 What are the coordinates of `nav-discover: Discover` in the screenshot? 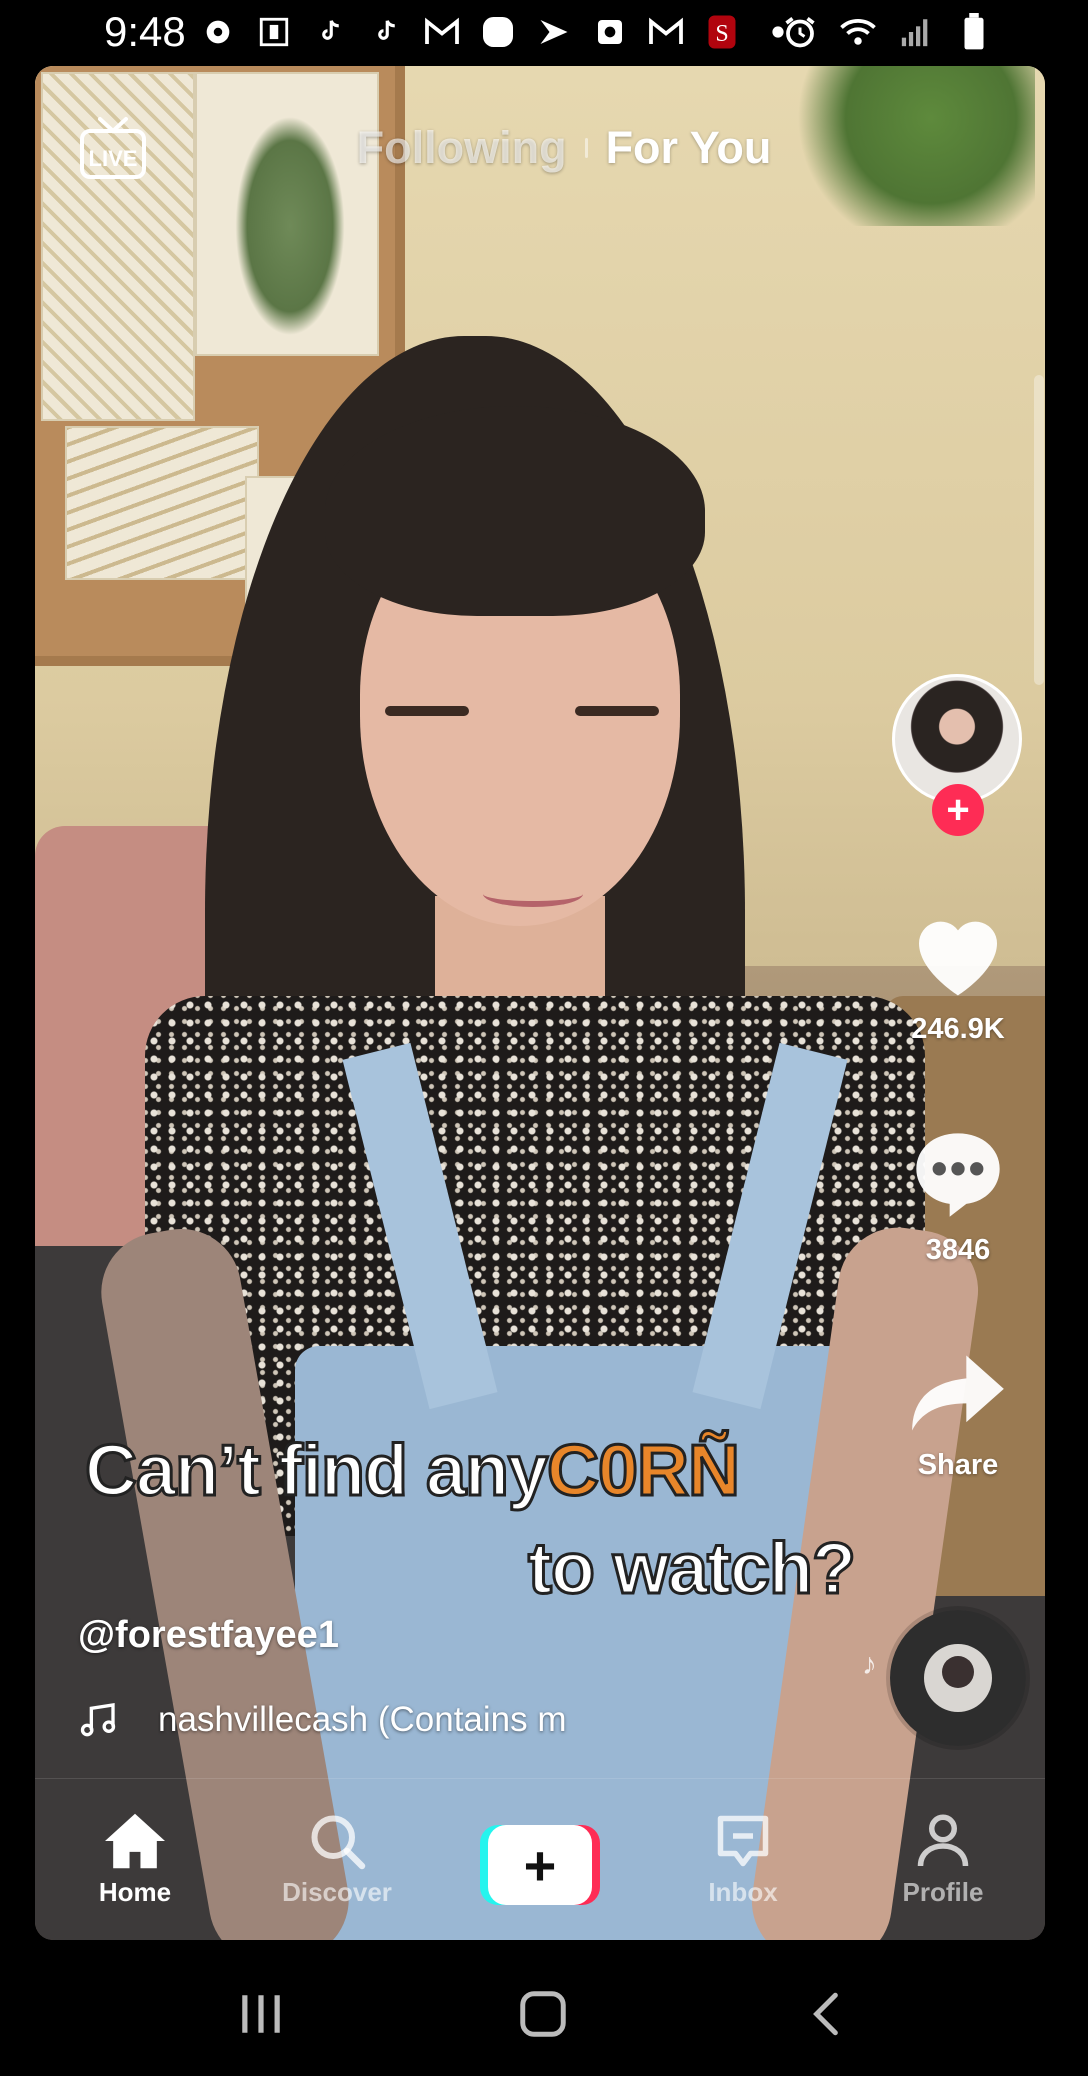 It's located at (337, 1858).